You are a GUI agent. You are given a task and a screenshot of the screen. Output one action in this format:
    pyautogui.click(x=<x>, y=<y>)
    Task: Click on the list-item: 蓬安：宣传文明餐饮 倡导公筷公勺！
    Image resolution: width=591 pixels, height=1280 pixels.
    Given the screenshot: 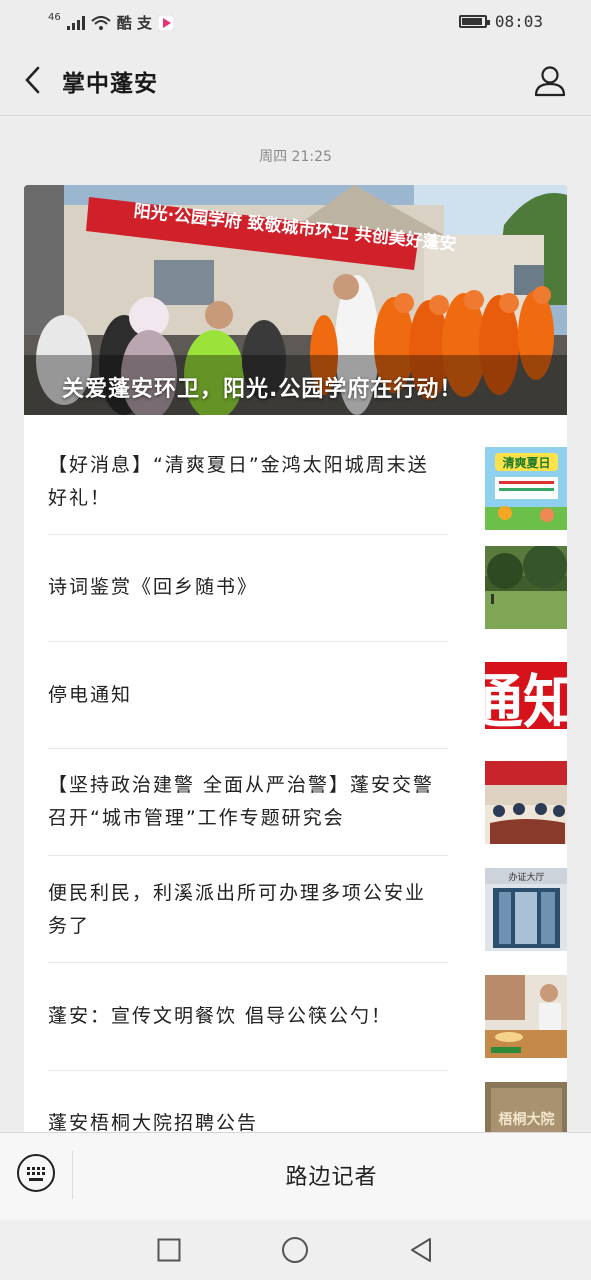 What is the action you would take?
    pyautogui.click(x=307, y=1016)
    